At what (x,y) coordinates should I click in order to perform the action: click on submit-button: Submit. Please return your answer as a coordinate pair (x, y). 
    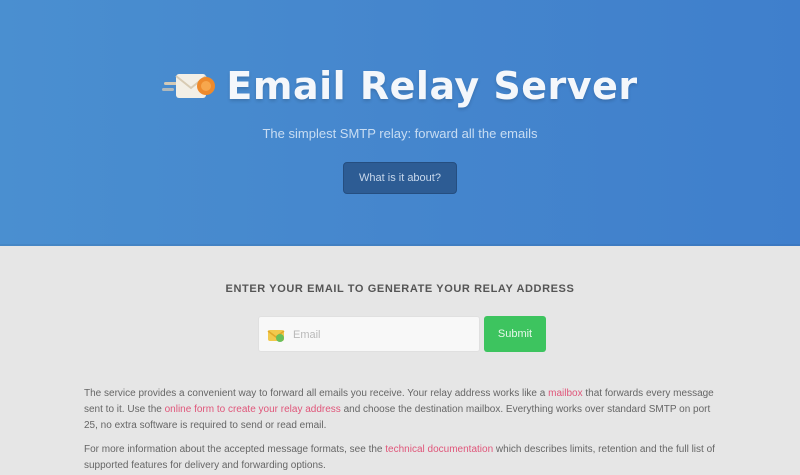
    Looking at the image, I should click on (515, 334).